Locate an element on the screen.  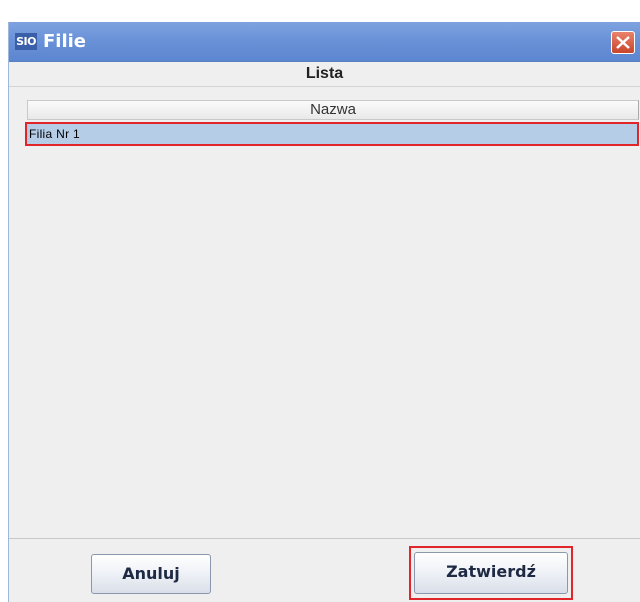
cancel-button: Anuluj is located at coordinates (151, 574).